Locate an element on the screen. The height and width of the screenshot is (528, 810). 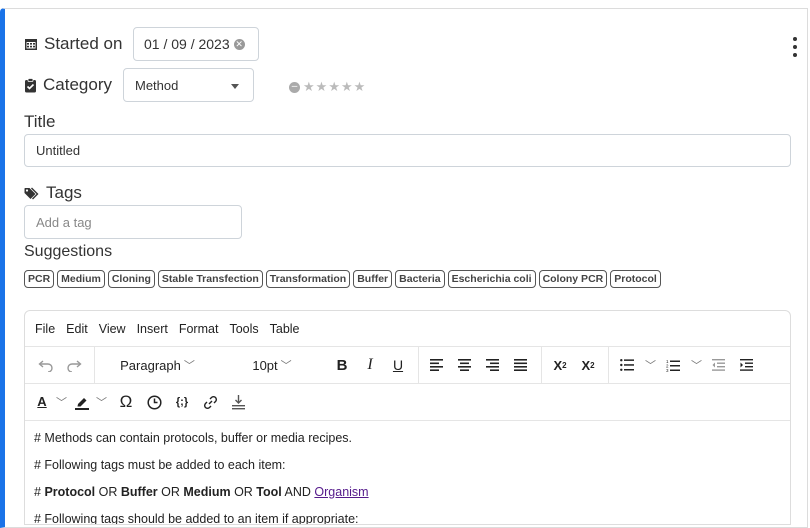
svg-text: 3 is located at coordinates (667, 370).